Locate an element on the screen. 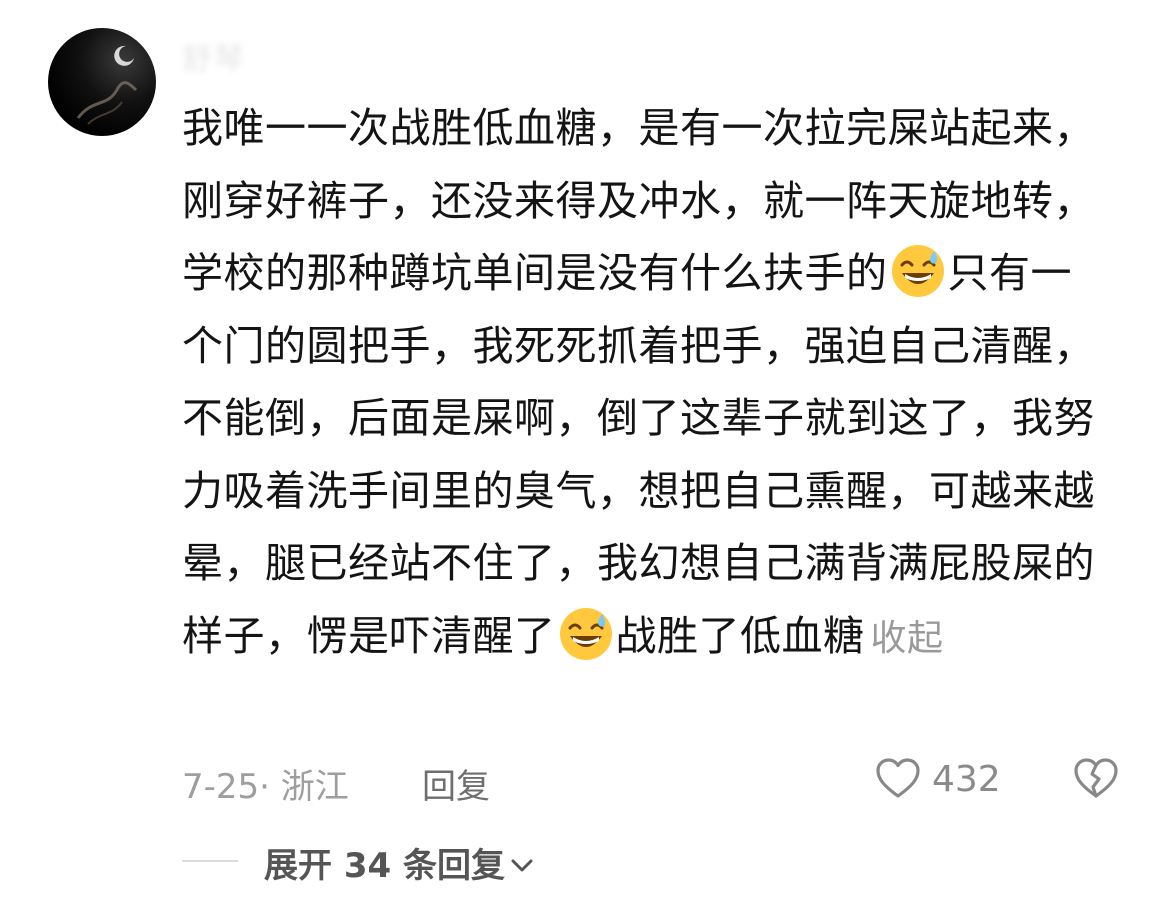 The height and width of the screenshot is (916, 1170). collapse-button: 收起 is located at coordinates (907, 638).